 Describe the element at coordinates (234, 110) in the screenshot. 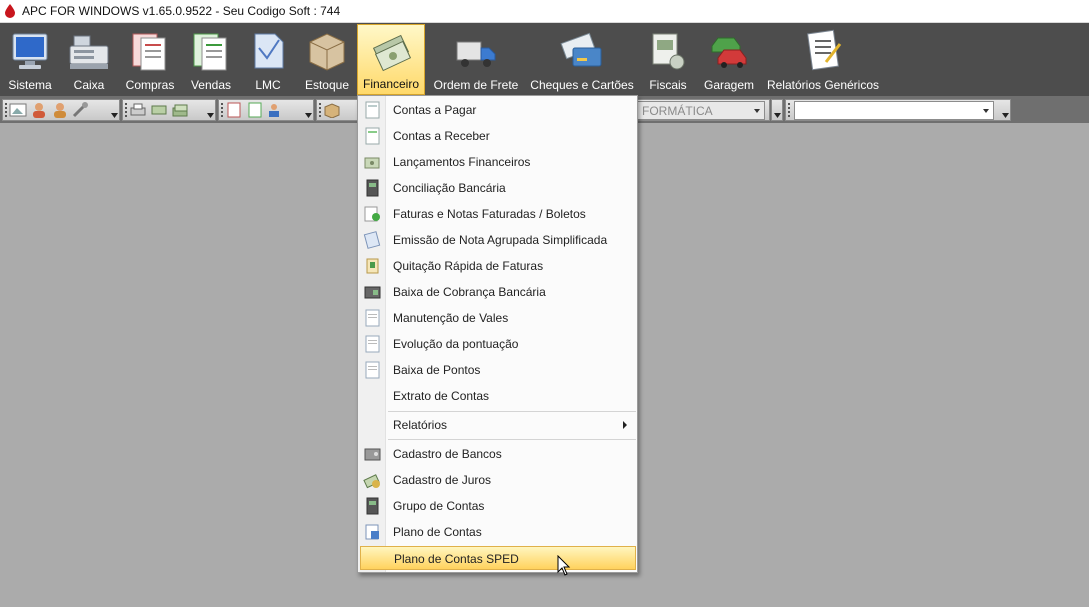

I see `document-red-icon` at that location.